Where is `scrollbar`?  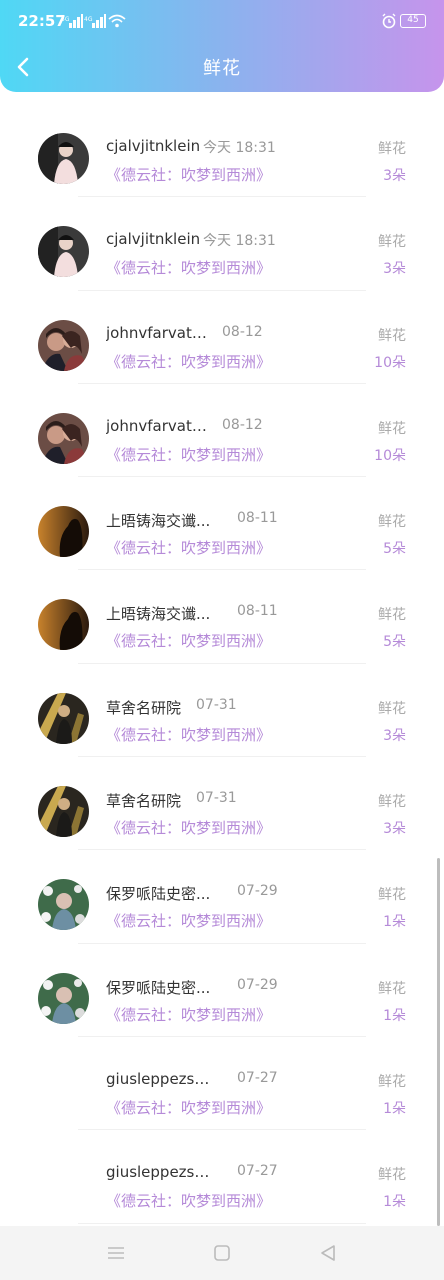 scrollbar is located at coordinates (438, 1042).